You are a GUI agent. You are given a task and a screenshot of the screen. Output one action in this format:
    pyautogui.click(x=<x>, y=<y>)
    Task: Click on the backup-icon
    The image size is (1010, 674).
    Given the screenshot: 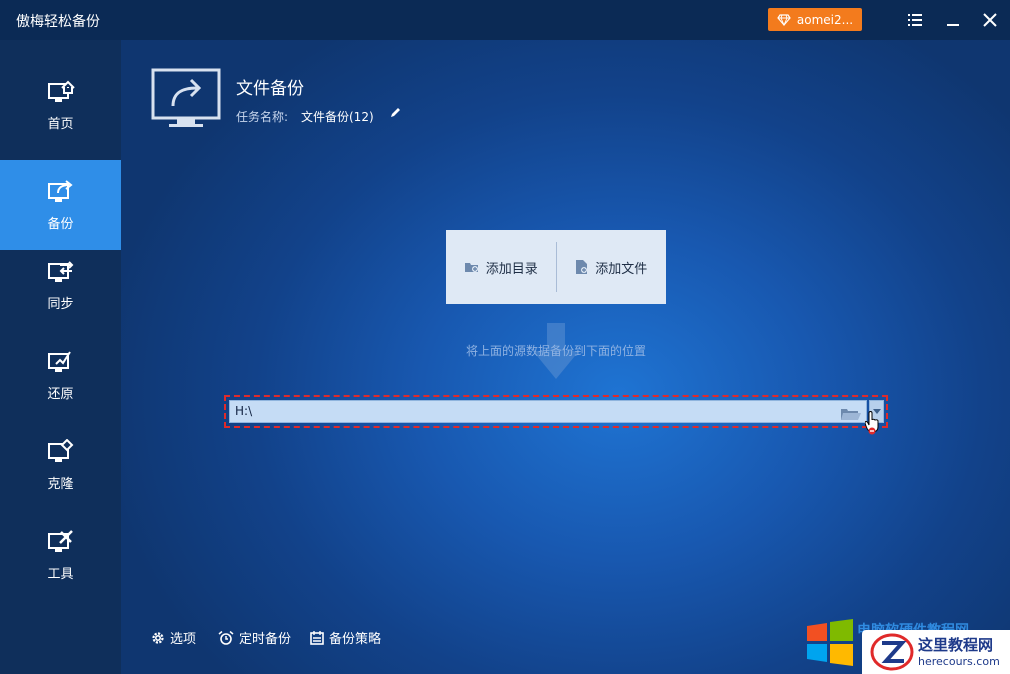 What is the action you would take?
    pyautogui.click(x=60, y=190)
    